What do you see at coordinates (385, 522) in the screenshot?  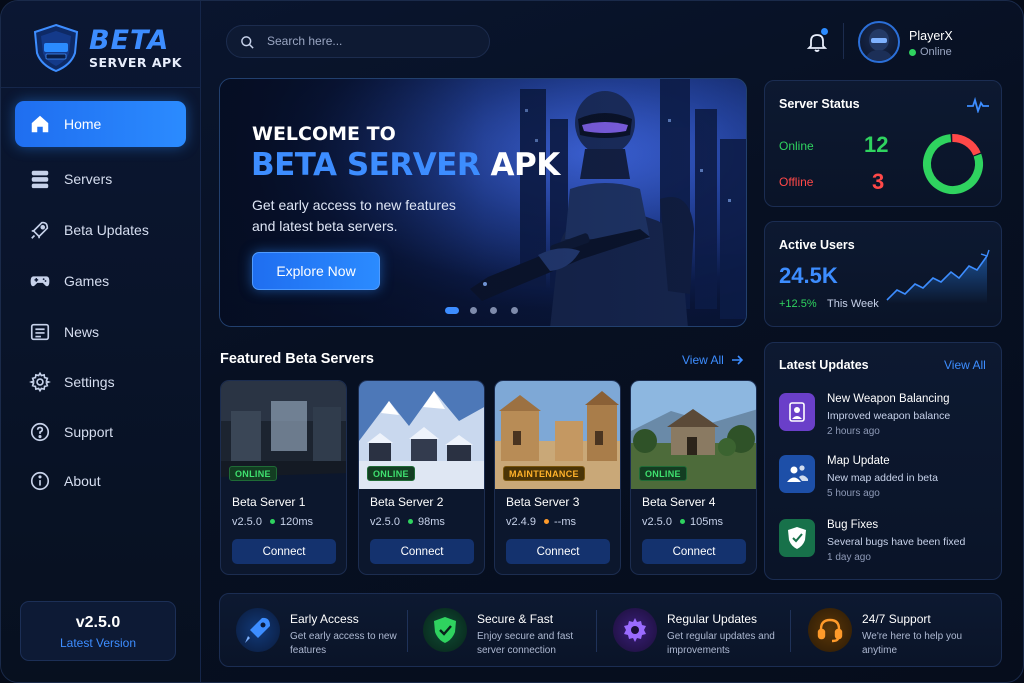 I see `server-version: v2.5.0` at bounding box center [385, 522].